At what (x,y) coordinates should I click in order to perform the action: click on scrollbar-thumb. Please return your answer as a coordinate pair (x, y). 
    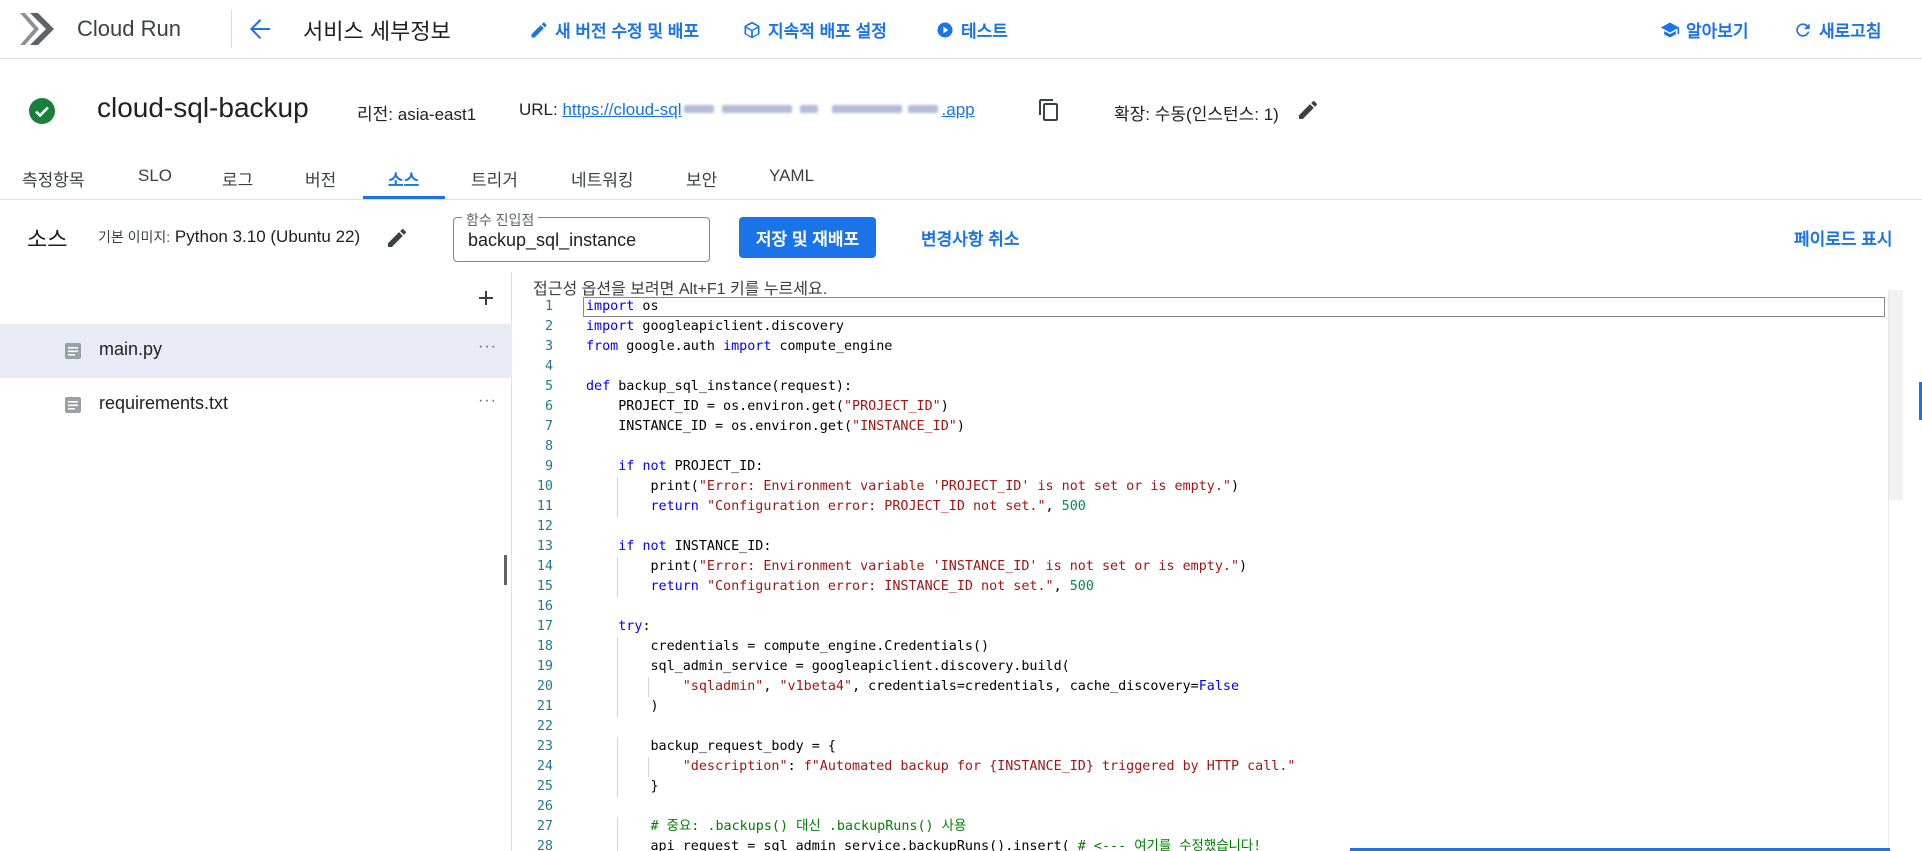
    Looking at the image, I should click on (1896, 395).